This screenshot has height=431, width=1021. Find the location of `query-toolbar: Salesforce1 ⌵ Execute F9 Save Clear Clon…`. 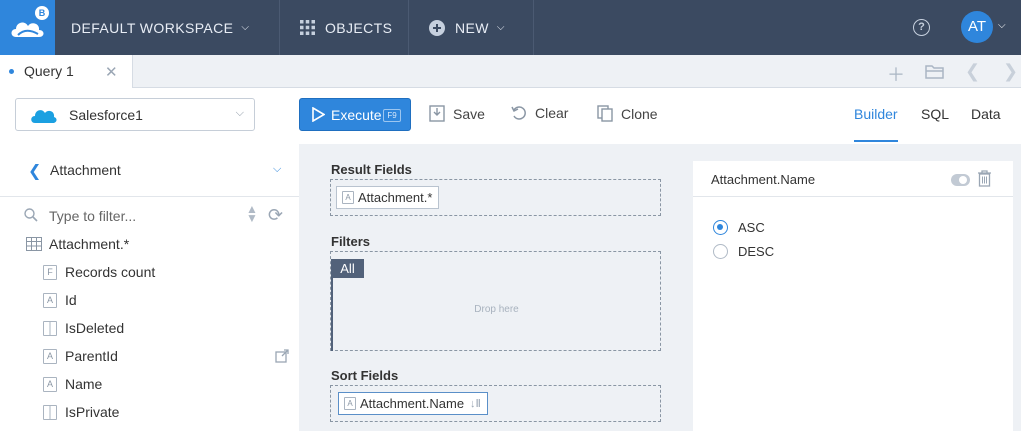

query-toolbar: Salesforce1 ⌵ Execute F9 Save Clear Clon… is located at coordinates (510, 116).